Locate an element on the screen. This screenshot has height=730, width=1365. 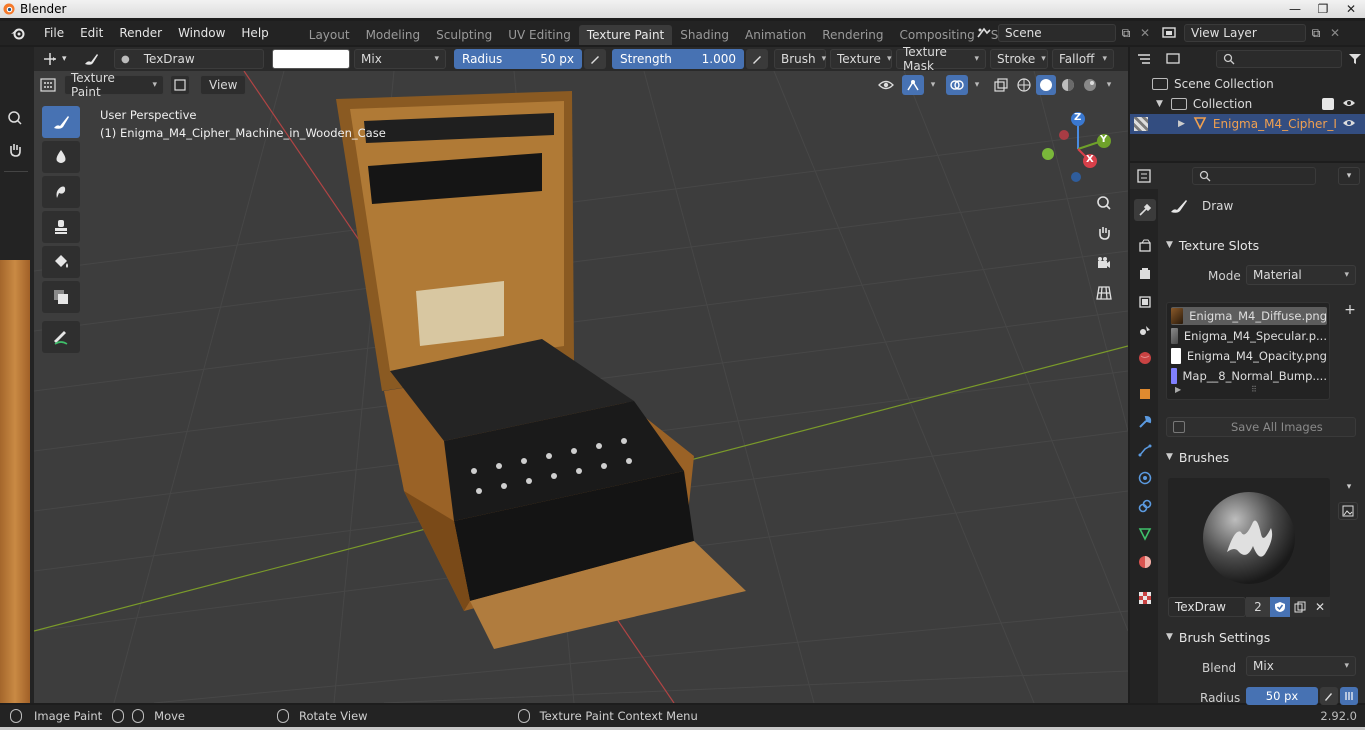
mode-dropdown: Texture Paint ▾ is located at coordinates (114, 85).